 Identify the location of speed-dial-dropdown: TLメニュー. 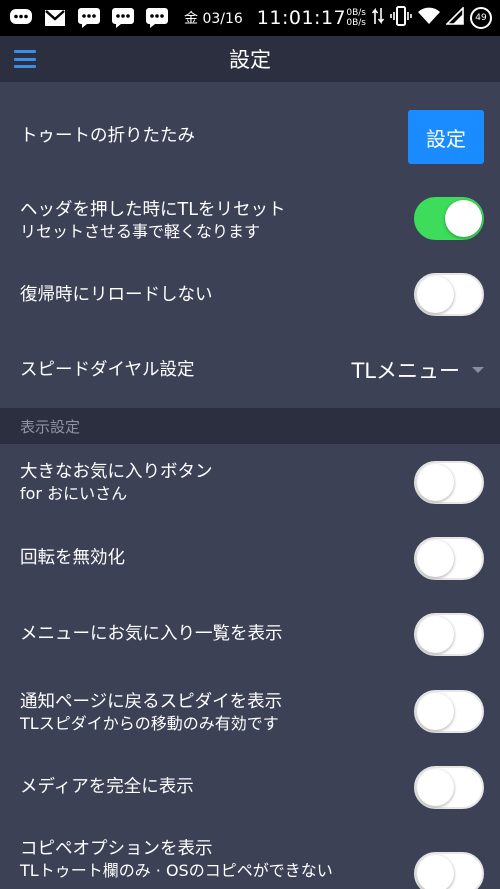
(417, 370).